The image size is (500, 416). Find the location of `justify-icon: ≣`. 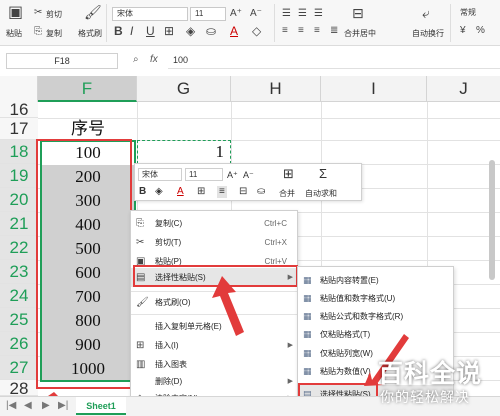

justify-icon: ≣ is located at coordinates (334, 31).